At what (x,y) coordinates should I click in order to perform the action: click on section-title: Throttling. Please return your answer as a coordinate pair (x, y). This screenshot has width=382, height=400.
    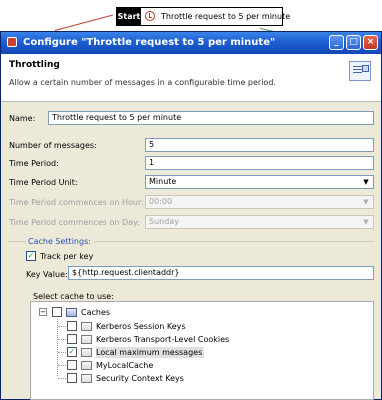
    Looking at the image, I should click on (34, 65).